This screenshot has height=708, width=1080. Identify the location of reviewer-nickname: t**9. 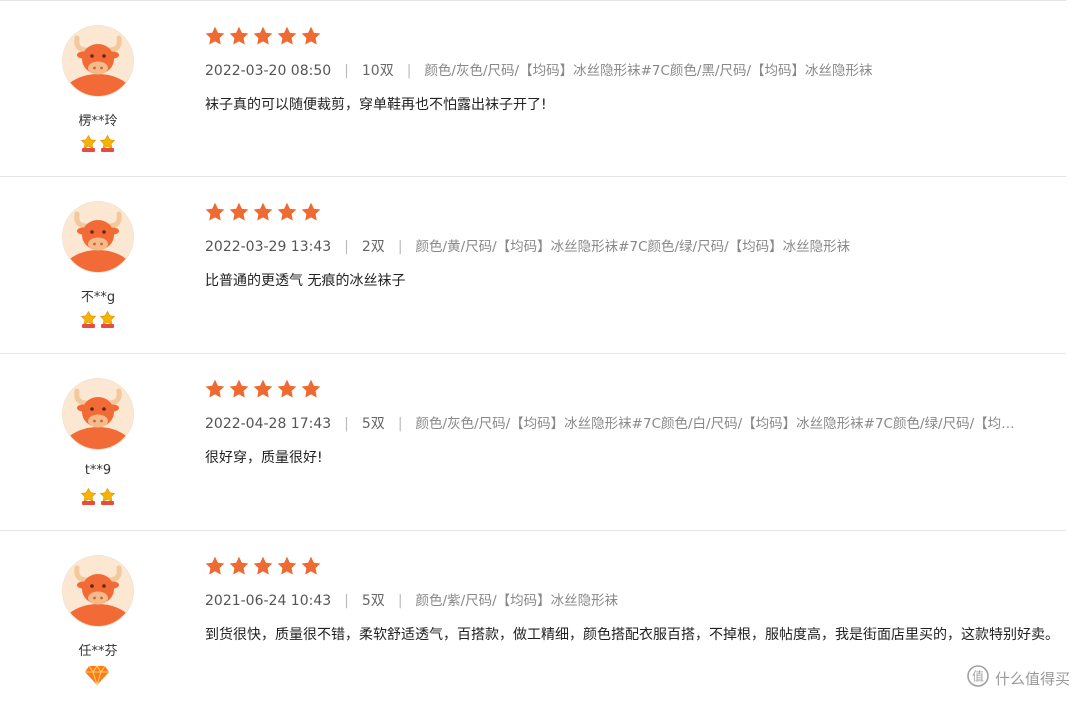
(98, 470).